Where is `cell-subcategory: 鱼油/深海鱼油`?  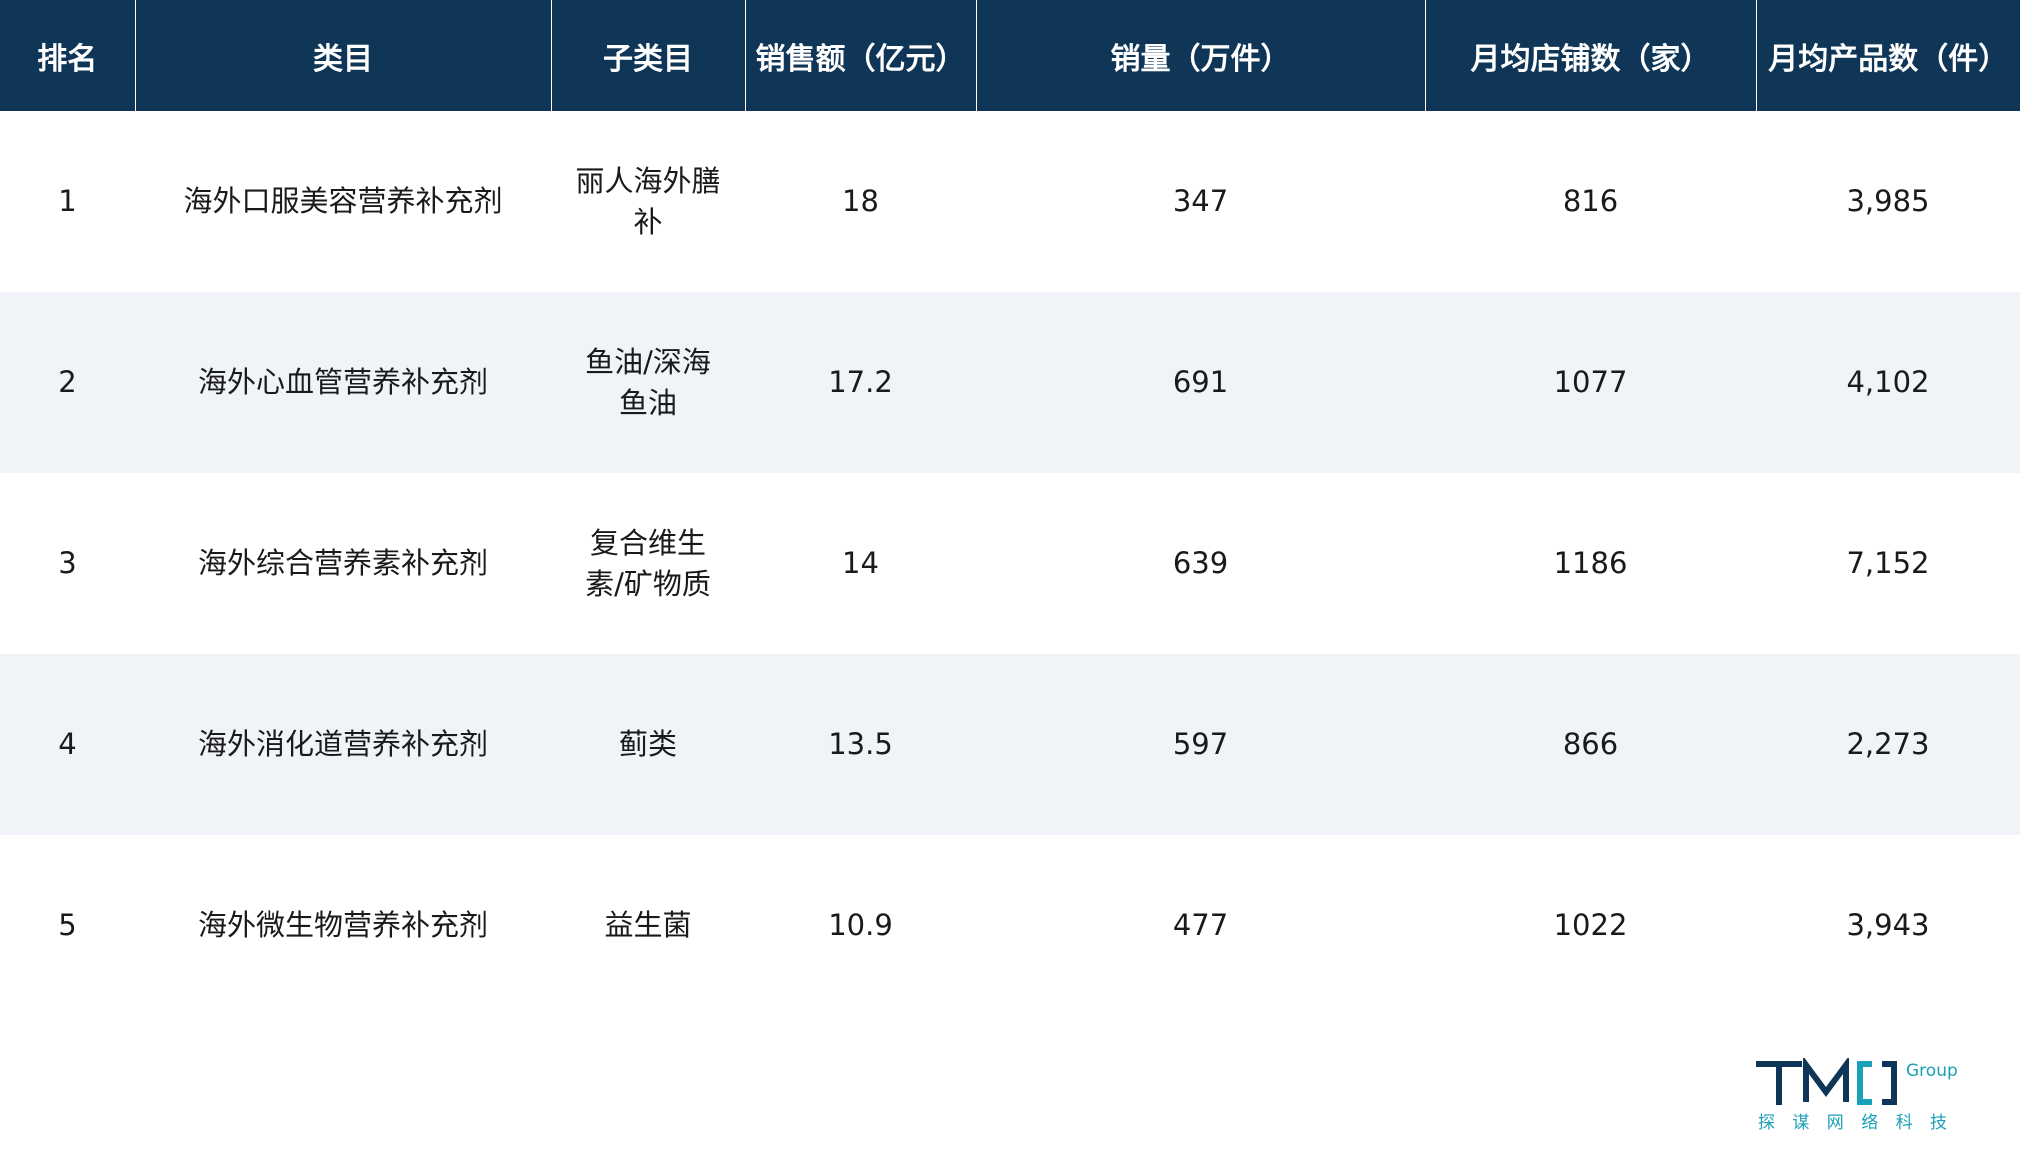 cell-subcategory: 鱼油/深海鱼油 is located at coordinates (648, 382).